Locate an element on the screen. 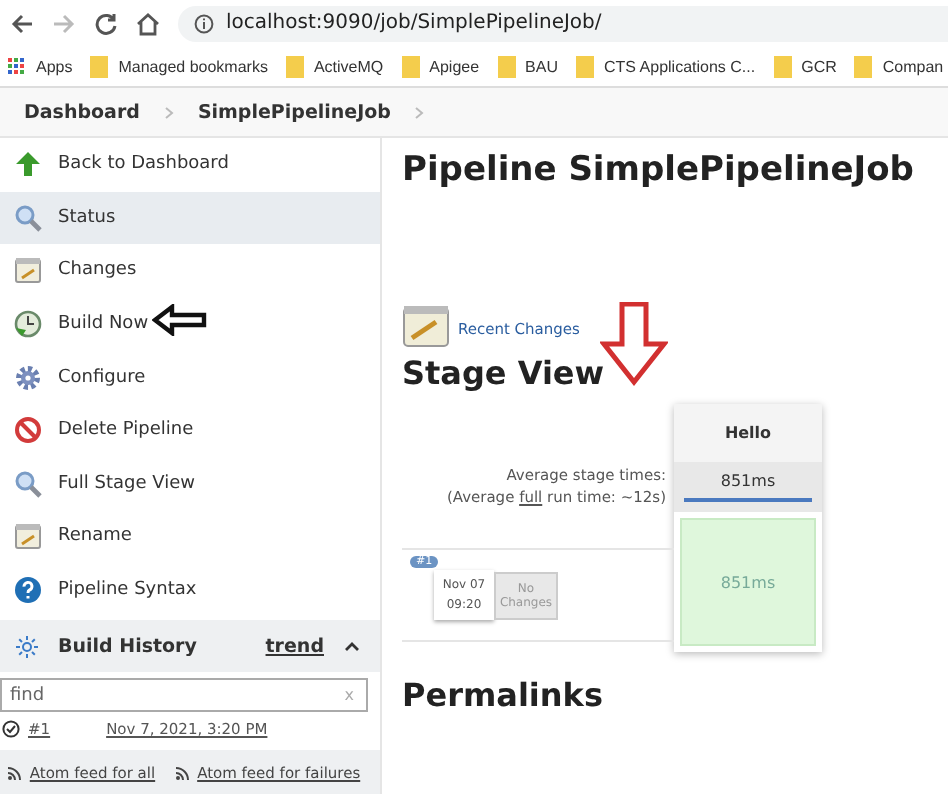 This screenshot has width=948, height=810. stage-average-time: 851ms is located at coordinates (748, 481).